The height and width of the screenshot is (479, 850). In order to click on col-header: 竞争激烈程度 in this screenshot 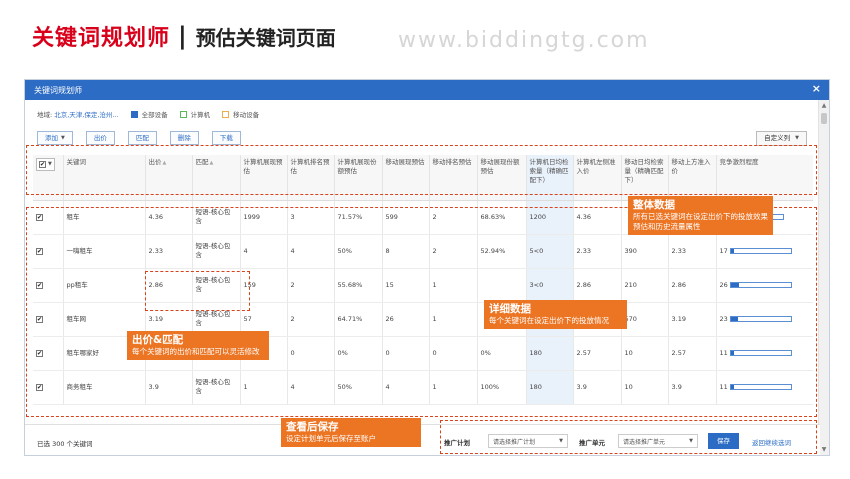, I will do `click(764, 178)`.